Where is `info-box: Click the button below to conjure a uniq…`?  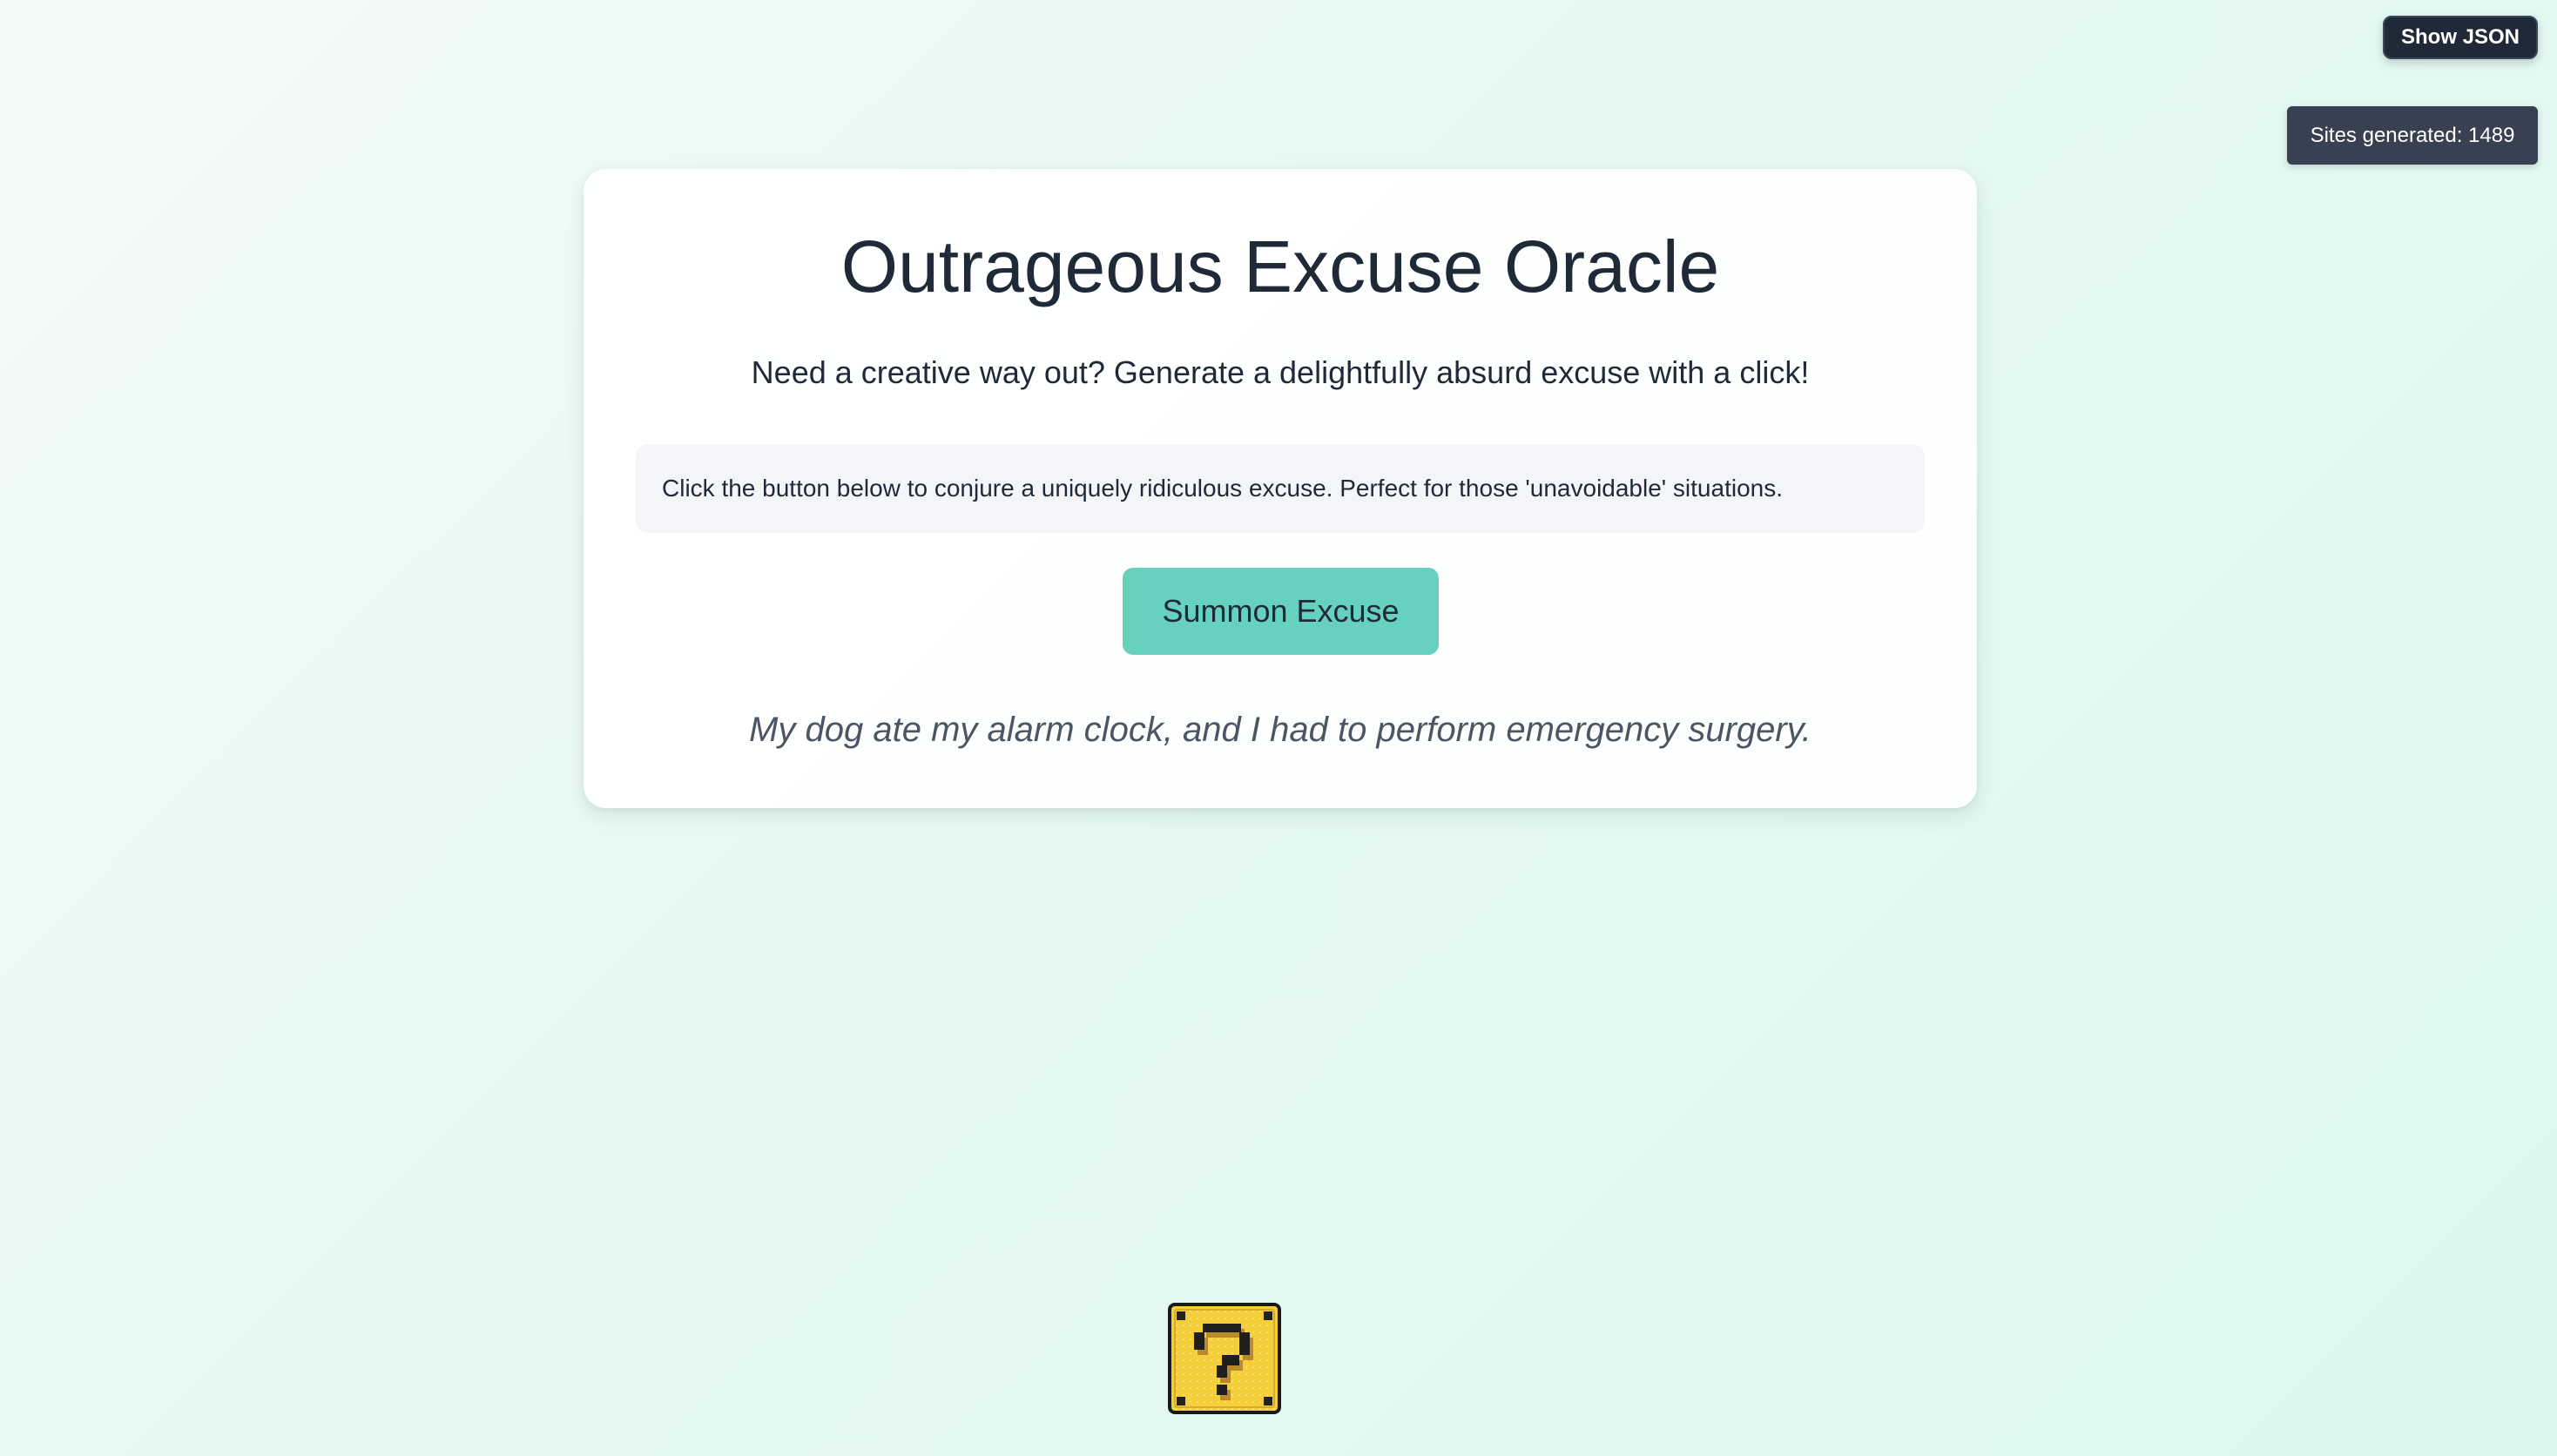 info-box: Click the button below to conjure a uniq… is located at coordinates (1280, 488).